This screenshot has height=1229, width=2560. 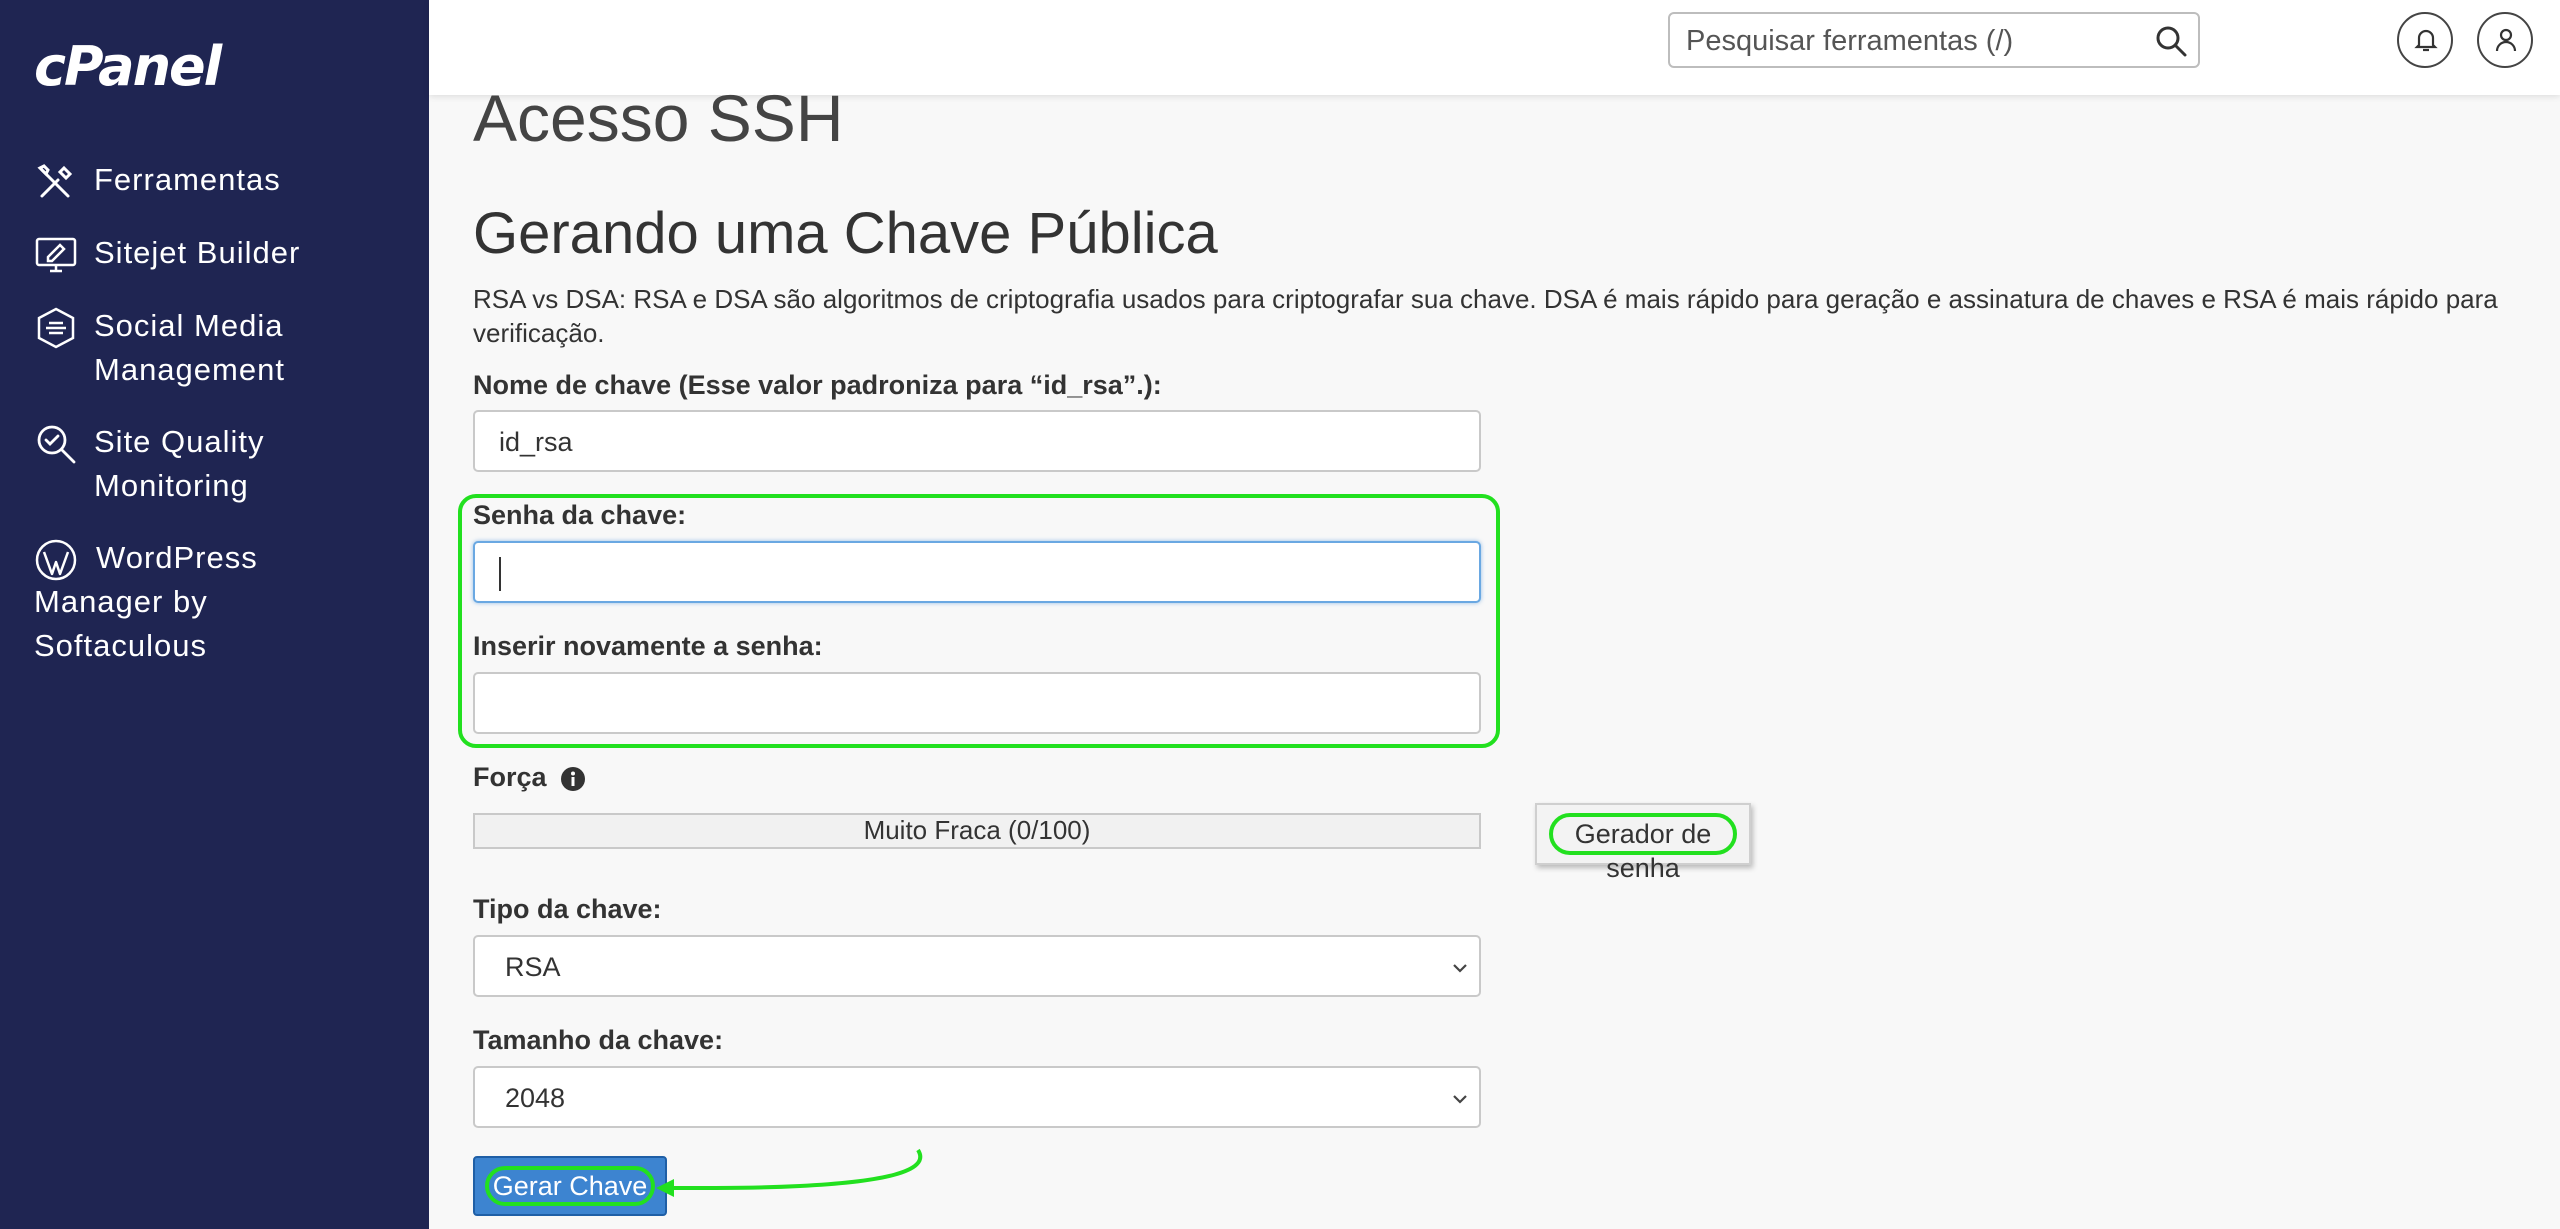 What do you see at coordinates (510, 777) in the screenshot?
I see `strength-label: Força` at bounding box center [510, 777].